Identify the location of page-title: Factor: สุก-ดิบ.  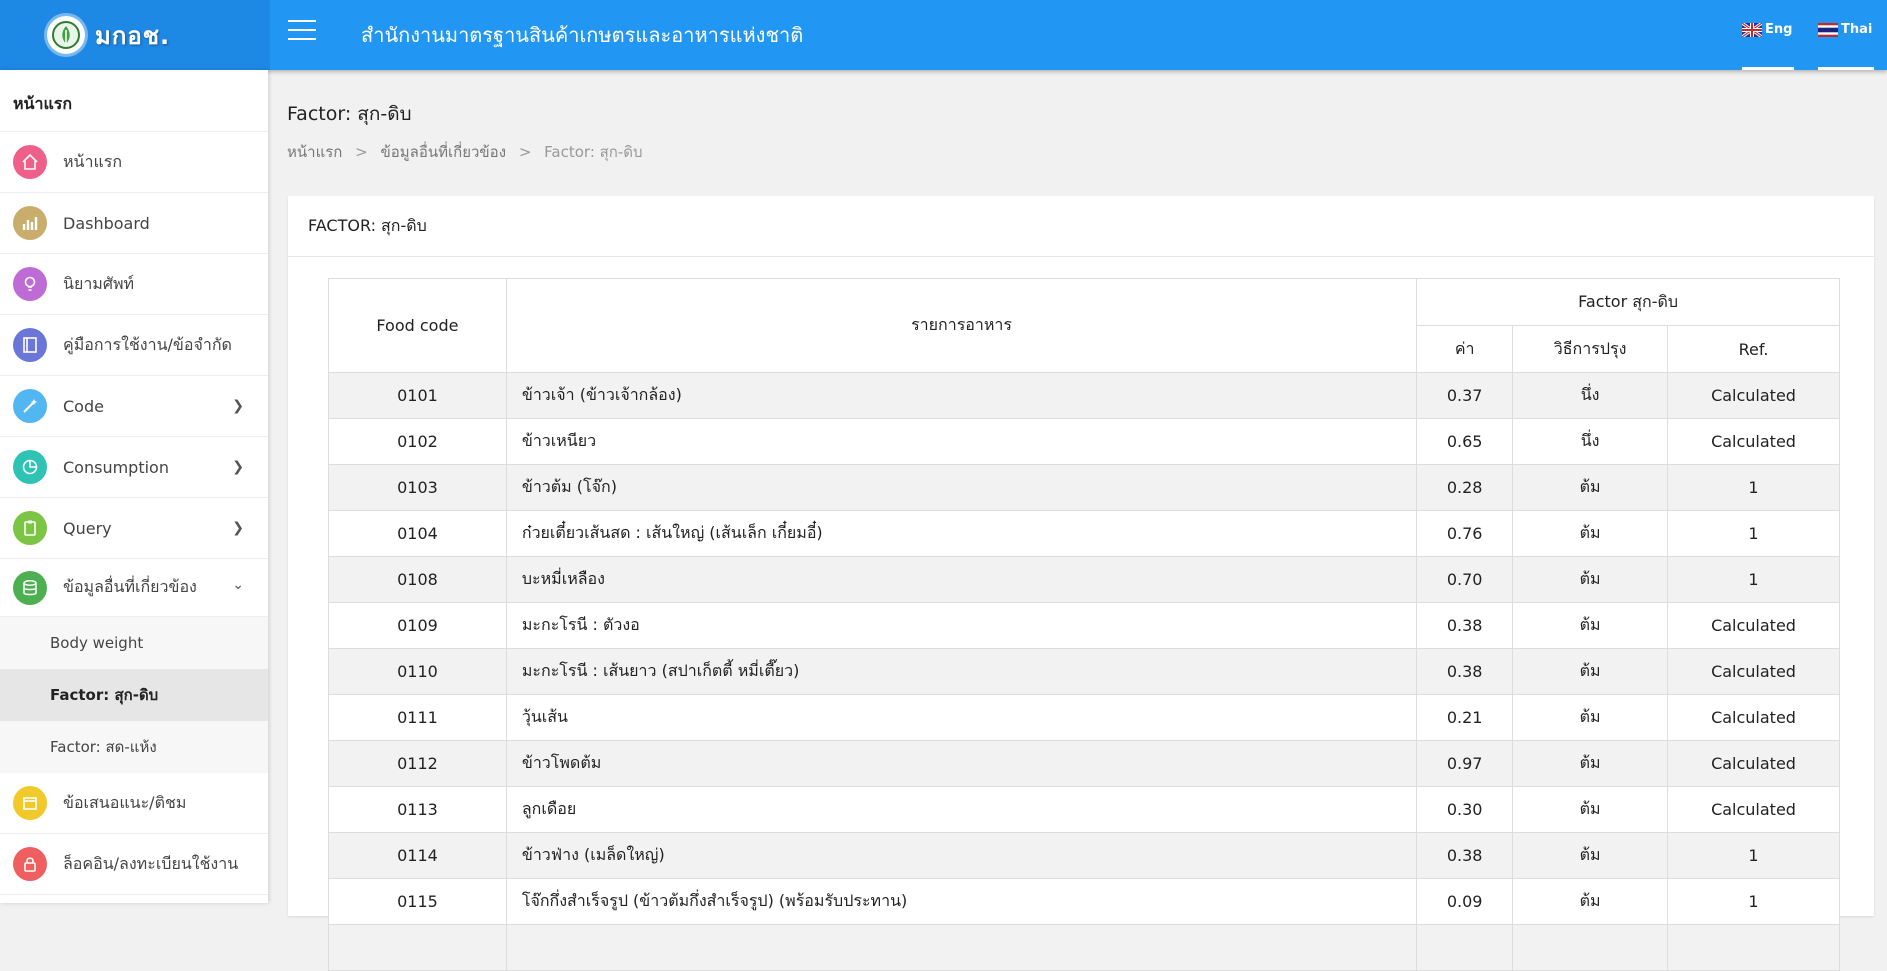
(349, 114).